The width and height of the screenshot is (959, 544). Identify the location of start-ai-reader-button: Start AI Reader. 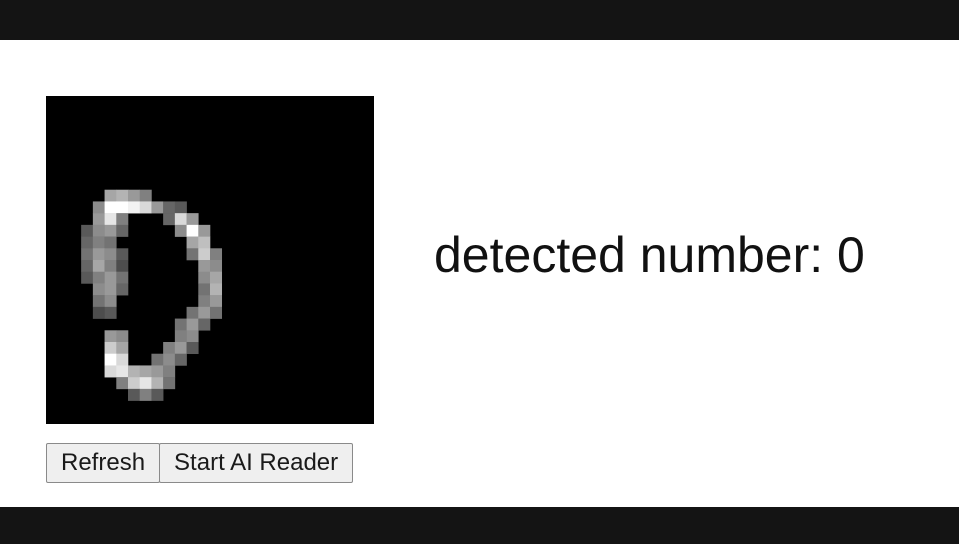
(256, 463).